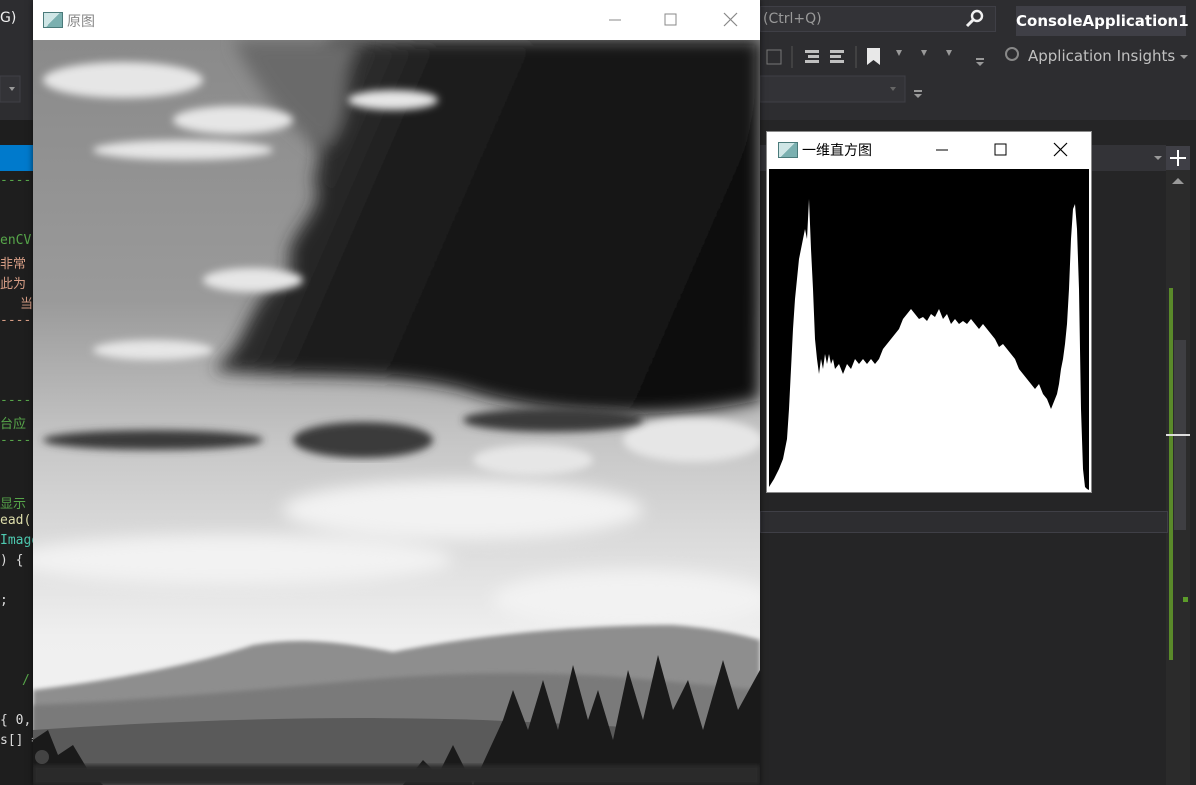 The image size is (1196, 785). What do you see at coordinates (16, 520) in the screenshot?
I see `code-line: ead(` at bounding box center [16, 520].